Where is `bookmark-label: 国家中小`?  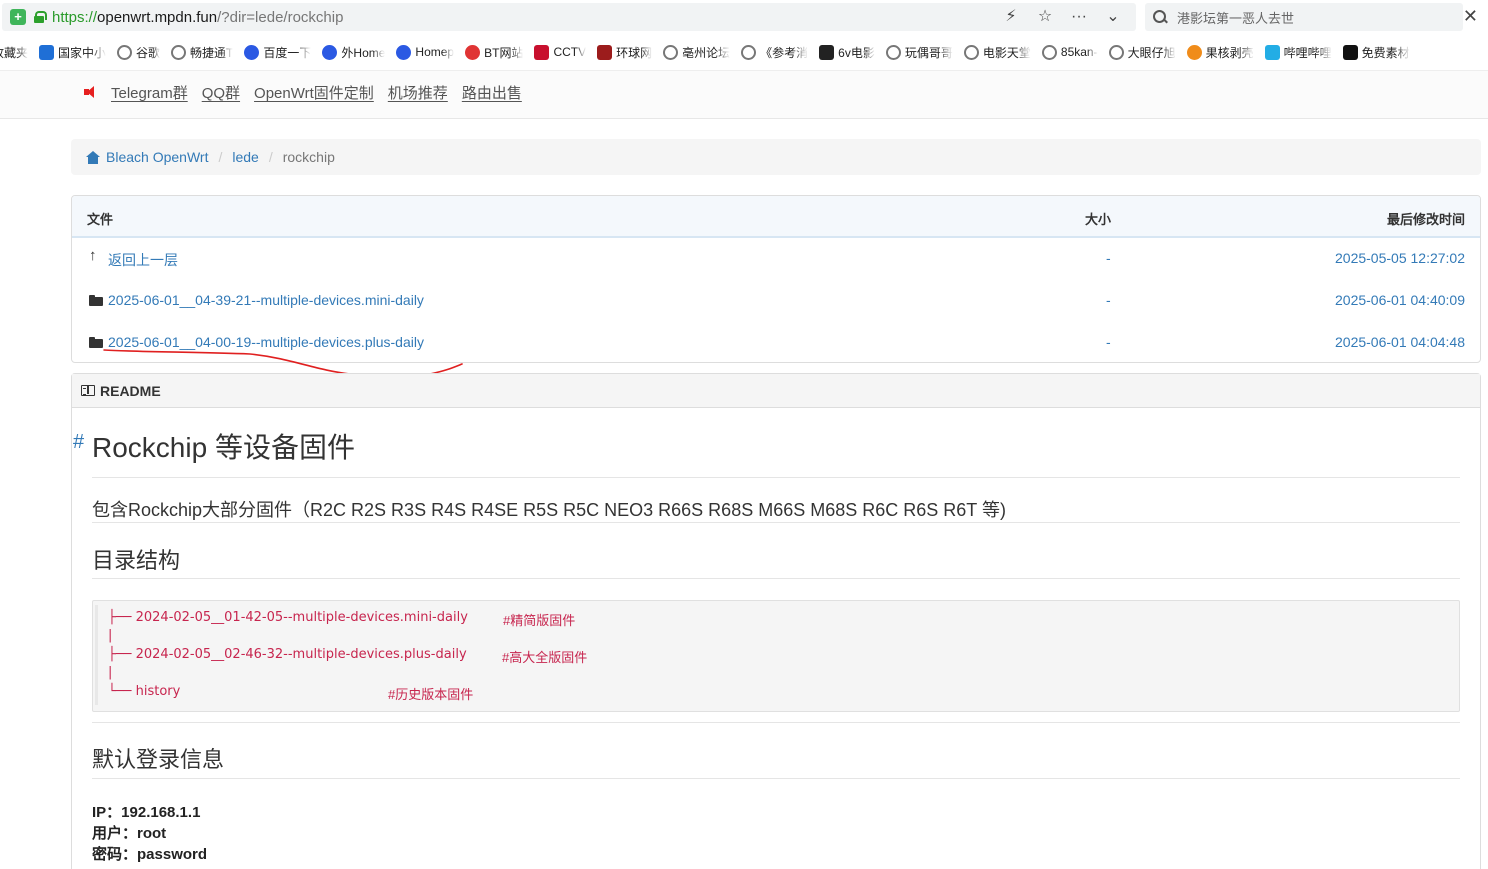 bookmark-label: 国家中小 is located at coordinates (82, 52).